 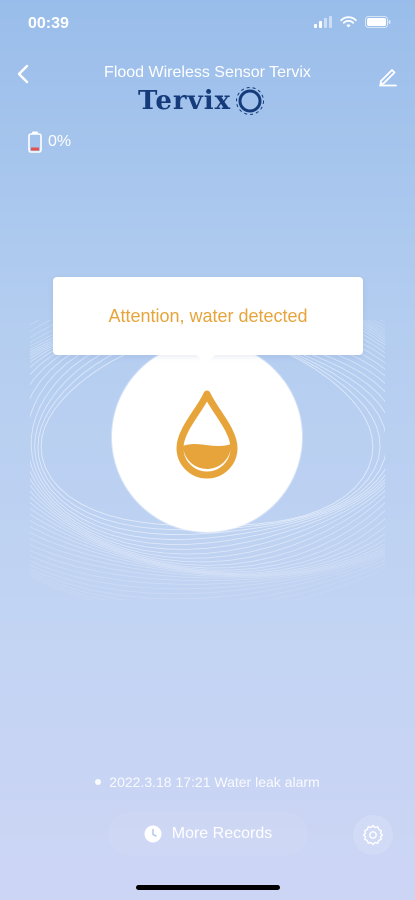 I want to click on clock-icon, so click(x=153, y=834).